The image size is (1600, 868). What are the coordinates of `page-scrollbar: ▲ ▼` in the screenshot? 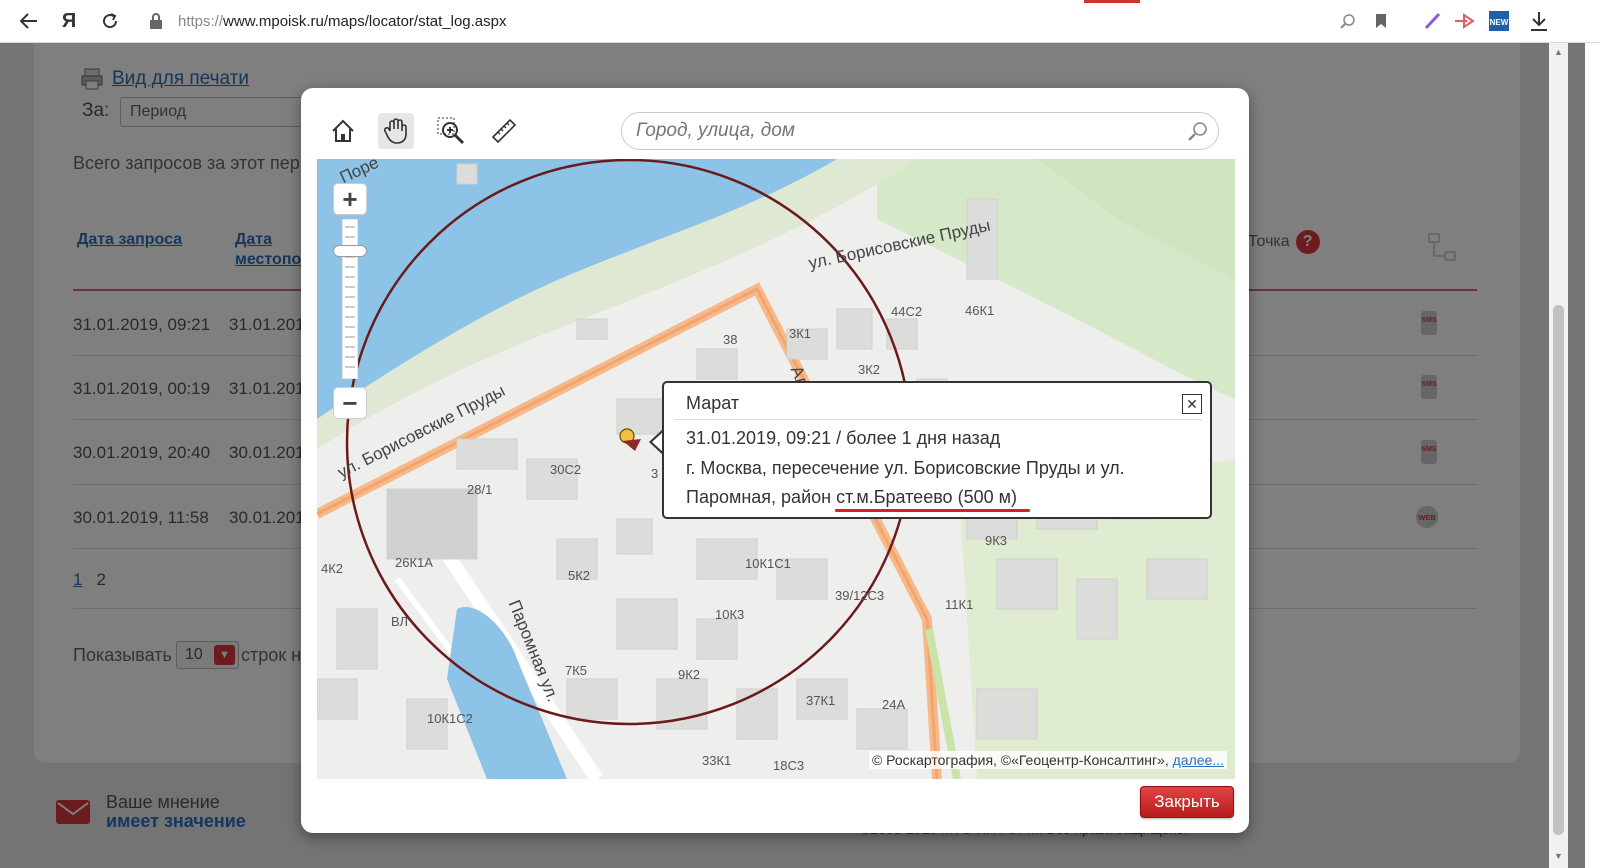 It's located at (1558, 455).